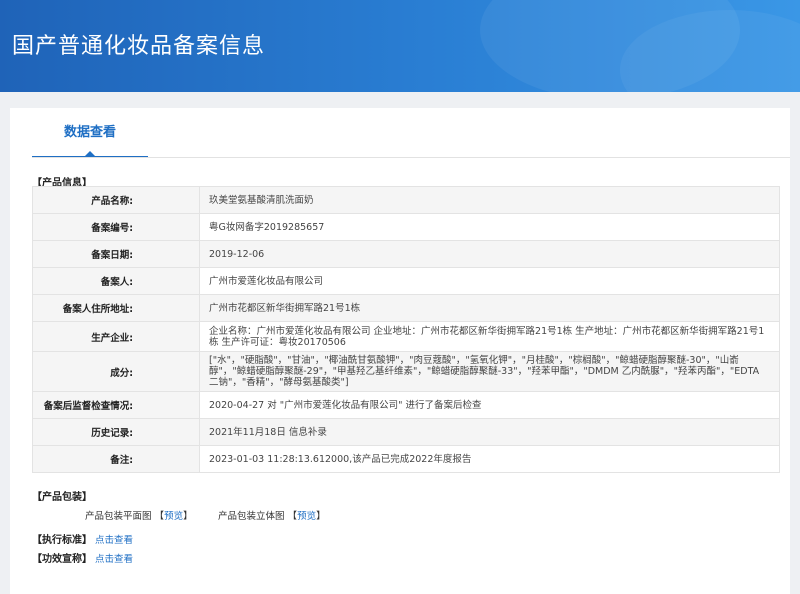  What do you see at coordinates (62, 540) in the screenshot?
I see `section-title-standard: 【执行标准】` at bounding box center [62, 540].